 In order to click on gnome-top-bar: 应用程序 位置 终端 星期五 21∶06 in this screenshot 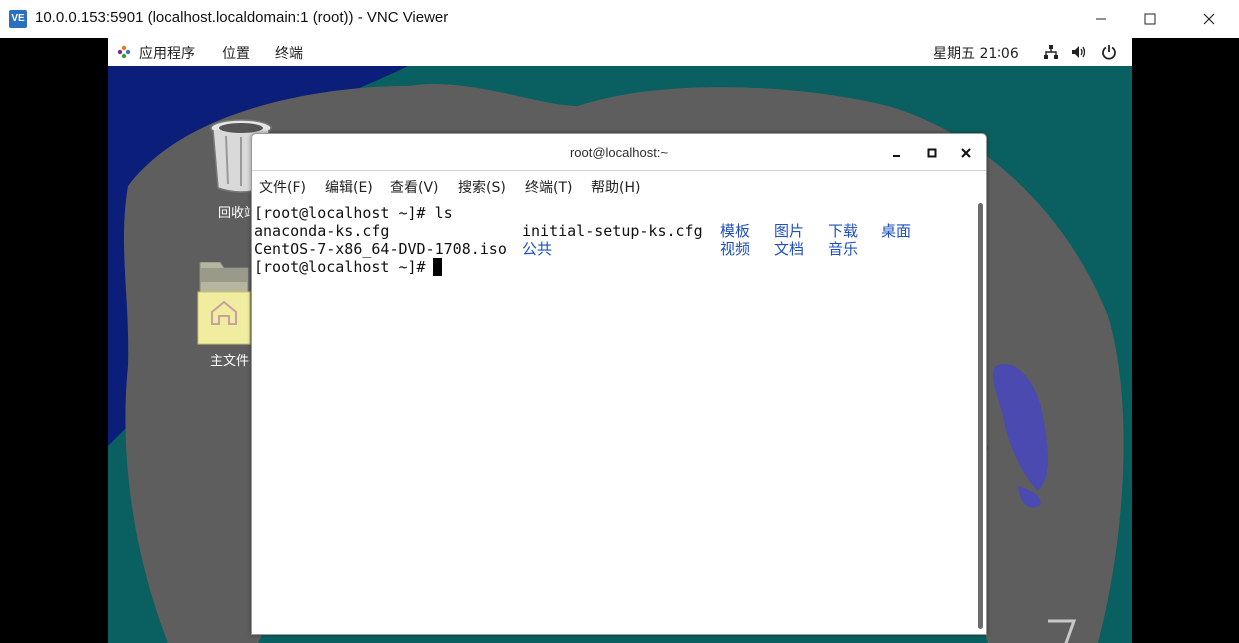, I will do `click(620, 52)`.